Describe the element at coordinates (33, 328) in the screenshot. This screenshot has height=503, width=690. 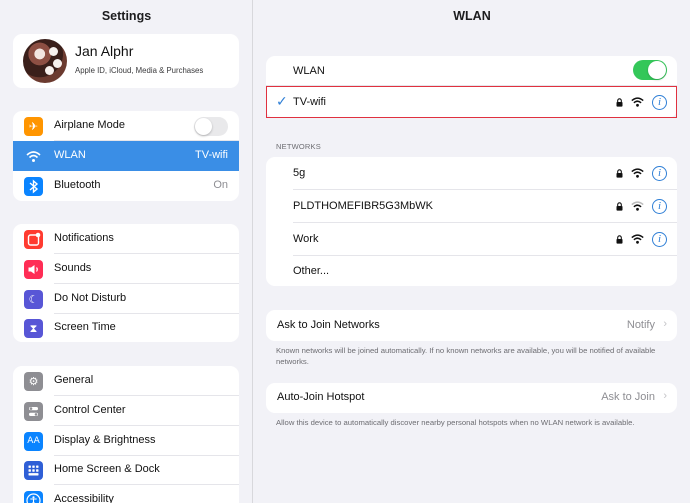
I see `hourglass-icon: ⧗` at that location.